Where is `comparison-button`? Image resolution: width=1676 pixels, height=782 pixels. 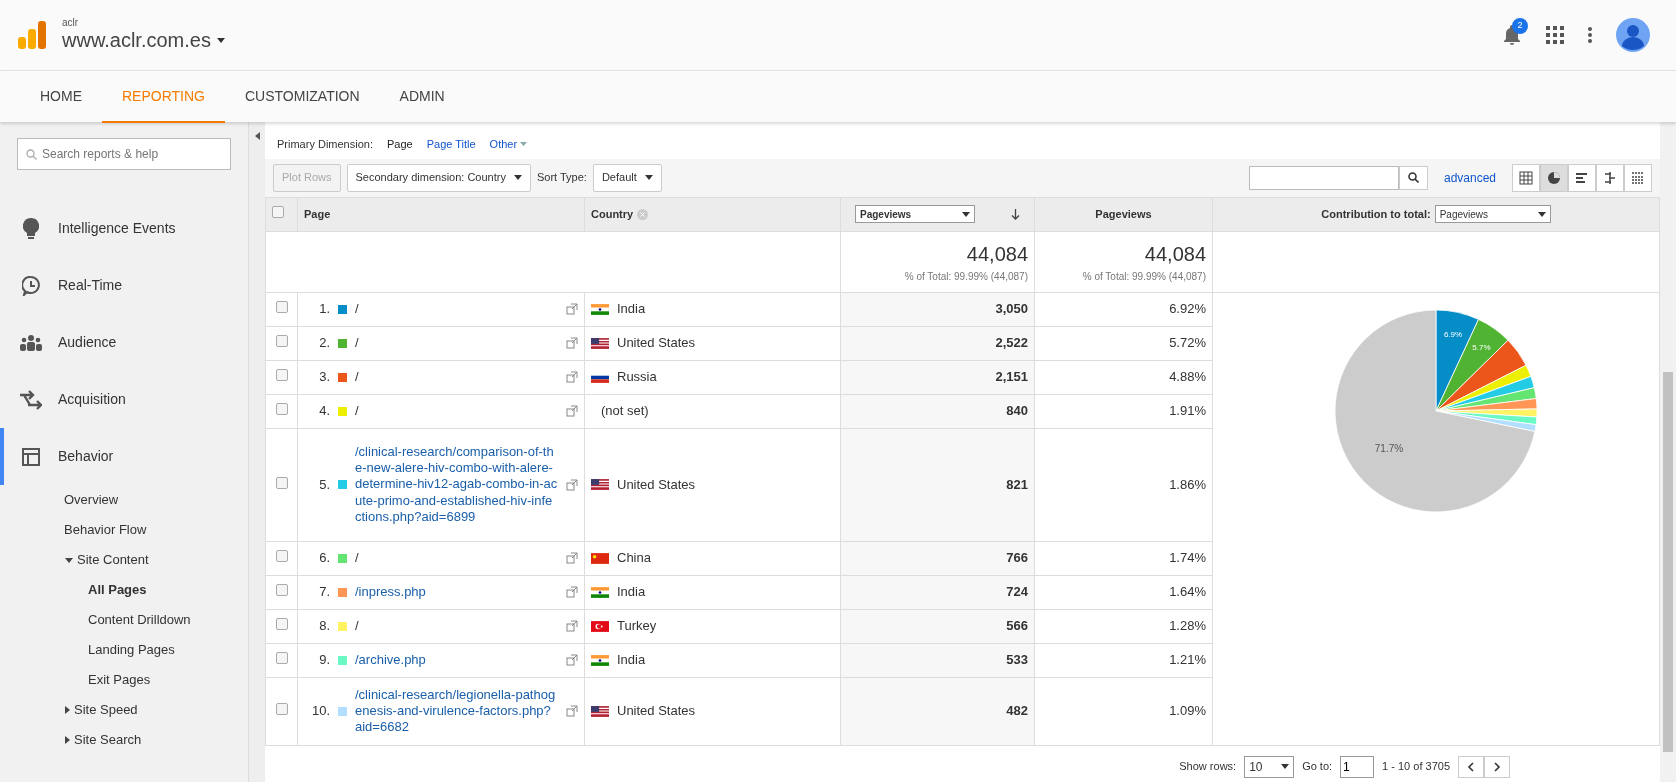 comparison-button is located at coordinates (1610, 177).